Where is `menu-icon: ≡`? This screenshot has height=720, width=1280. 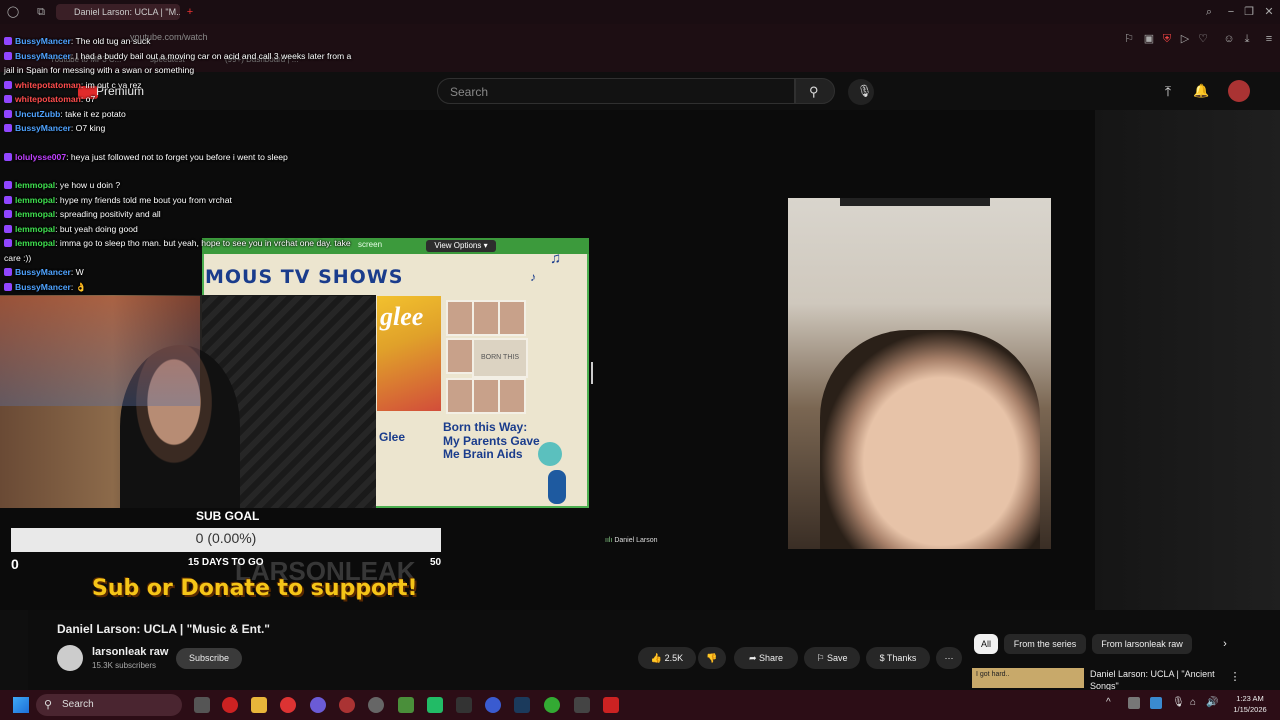 menu-icon: ≡ is located at coordinates (1269, 39).